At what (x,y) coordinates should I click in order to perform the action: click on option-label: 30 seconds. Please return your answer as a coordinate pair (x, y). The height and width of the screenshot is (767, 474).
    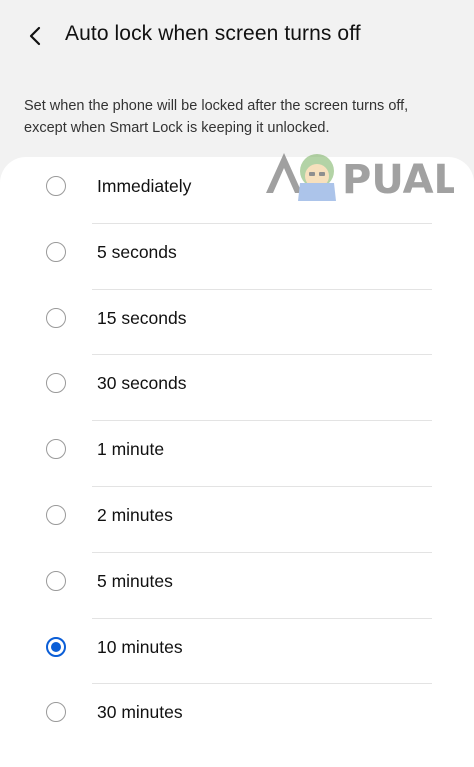
    Looking at the image, I should click on (142, 383).